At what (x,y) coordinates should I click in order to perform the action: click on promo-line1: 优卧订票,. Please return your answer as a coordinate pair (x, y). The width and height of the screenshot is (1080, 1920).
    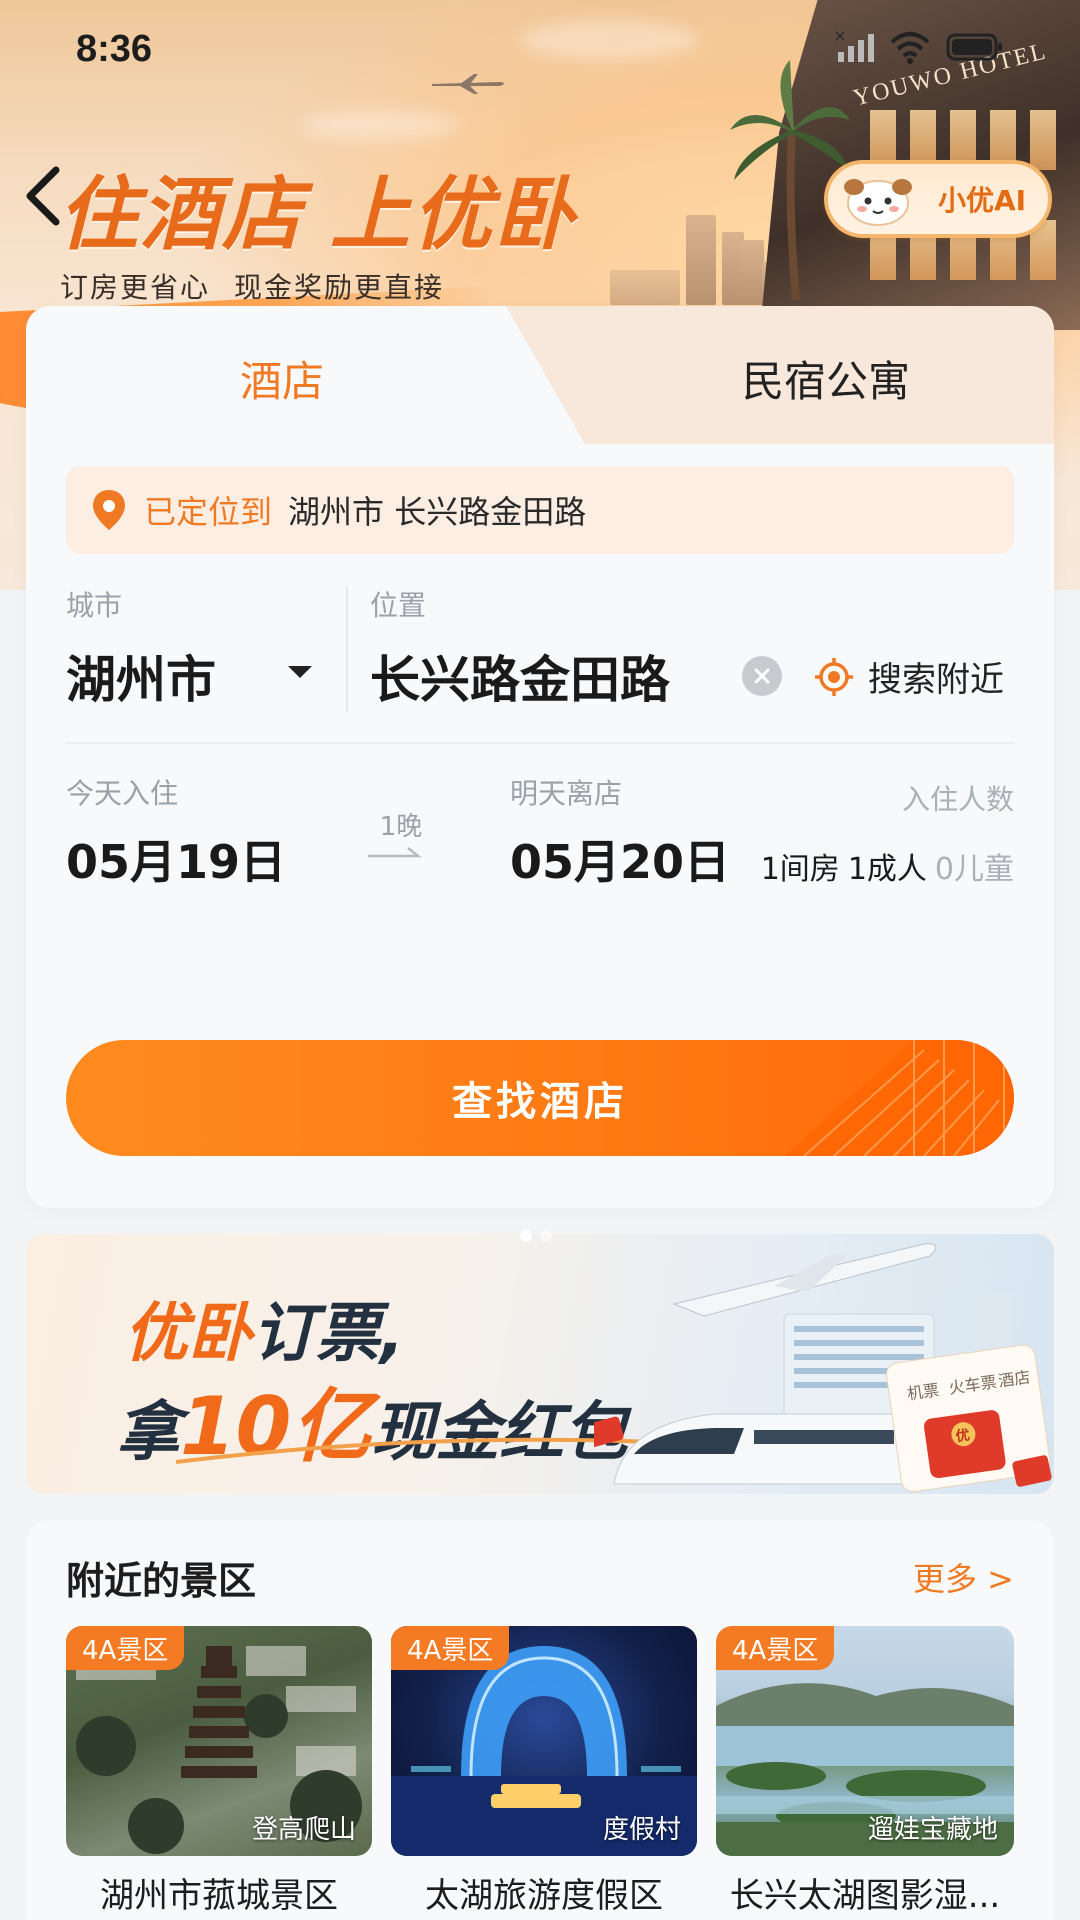
    Looking at the image, I should click on (264, 1328).